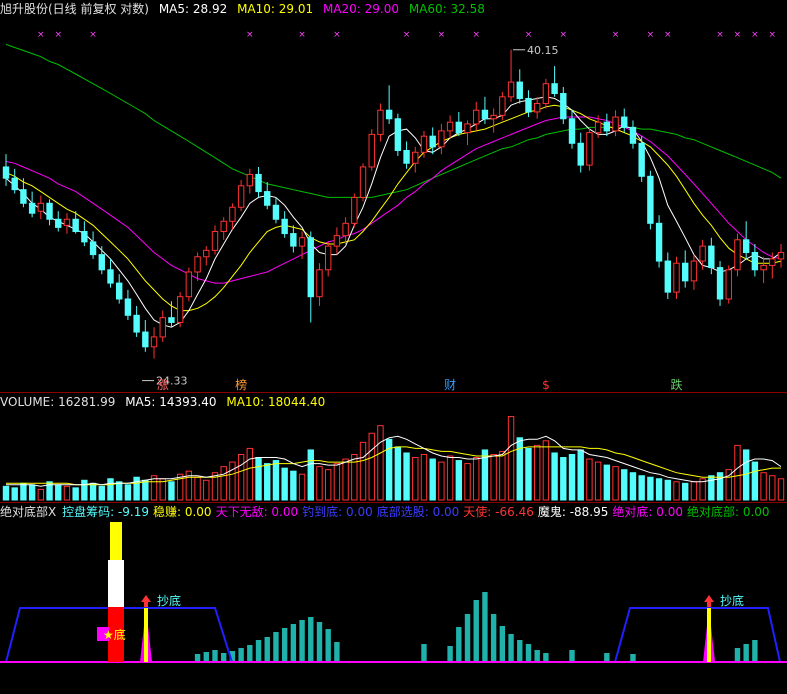 This screenshot has height=694, width=787. I want to click on signal-label-left: 抄底, so click(169, 600).